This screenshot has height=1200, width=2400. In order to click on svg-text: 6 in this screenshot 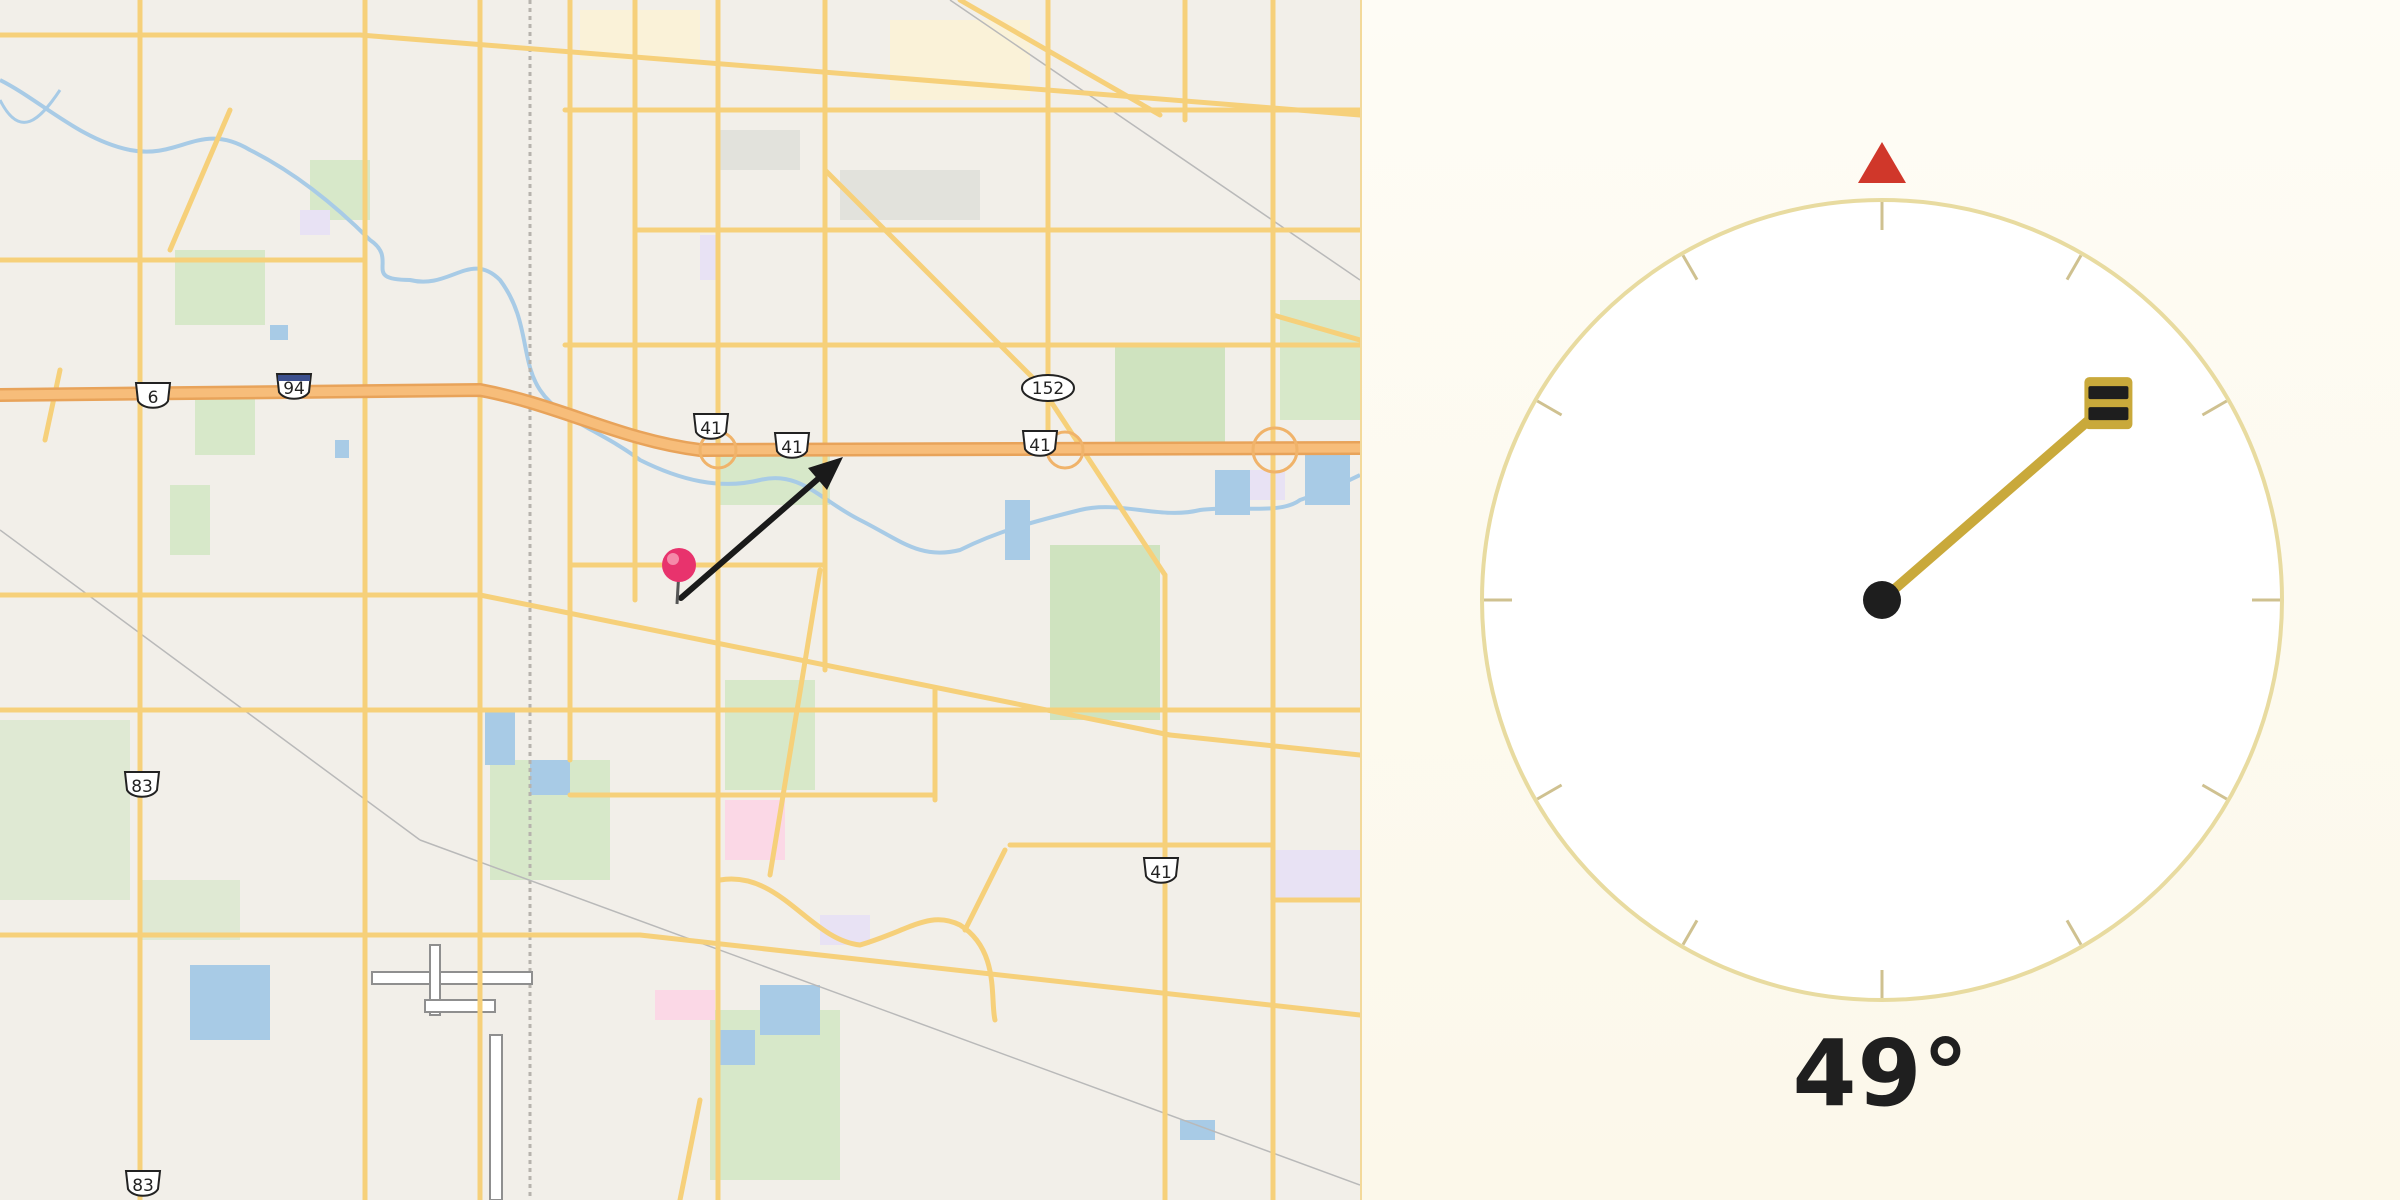, I will do `click(153, 398)`.